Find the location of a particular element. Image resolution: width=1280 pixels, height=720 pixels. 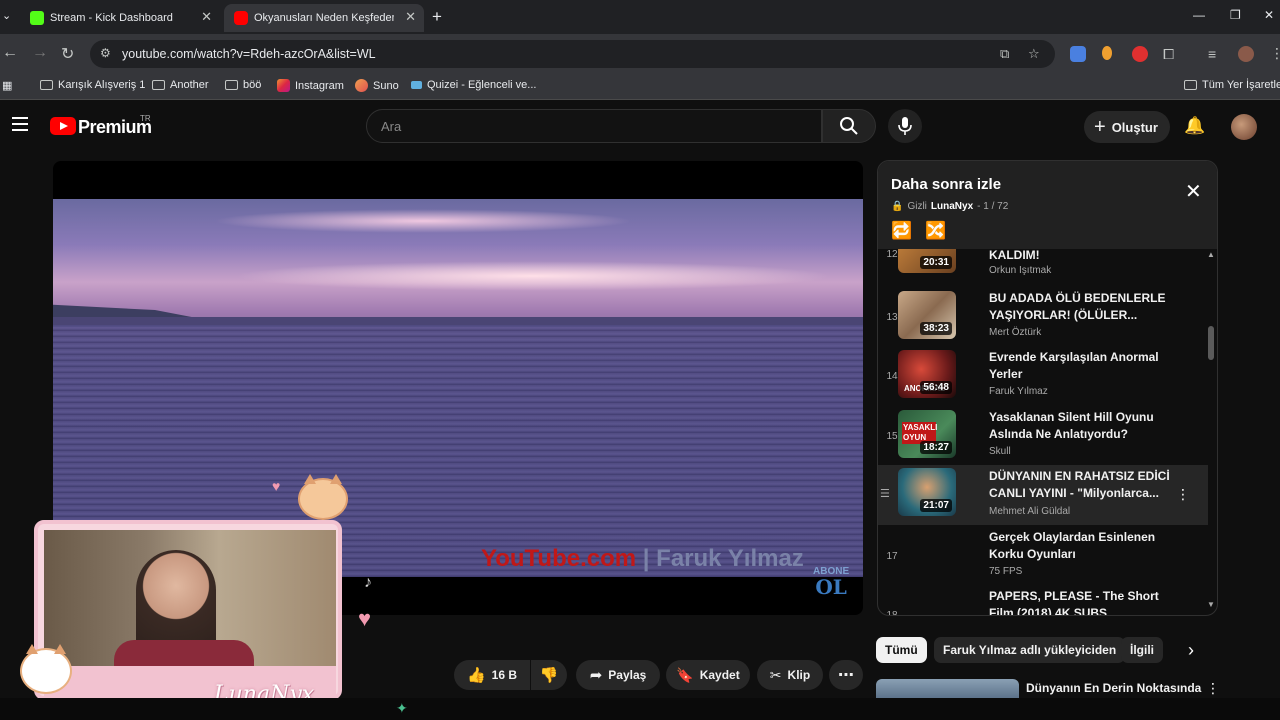

chip-related: İlgili is located at coordinates (1142, 650).